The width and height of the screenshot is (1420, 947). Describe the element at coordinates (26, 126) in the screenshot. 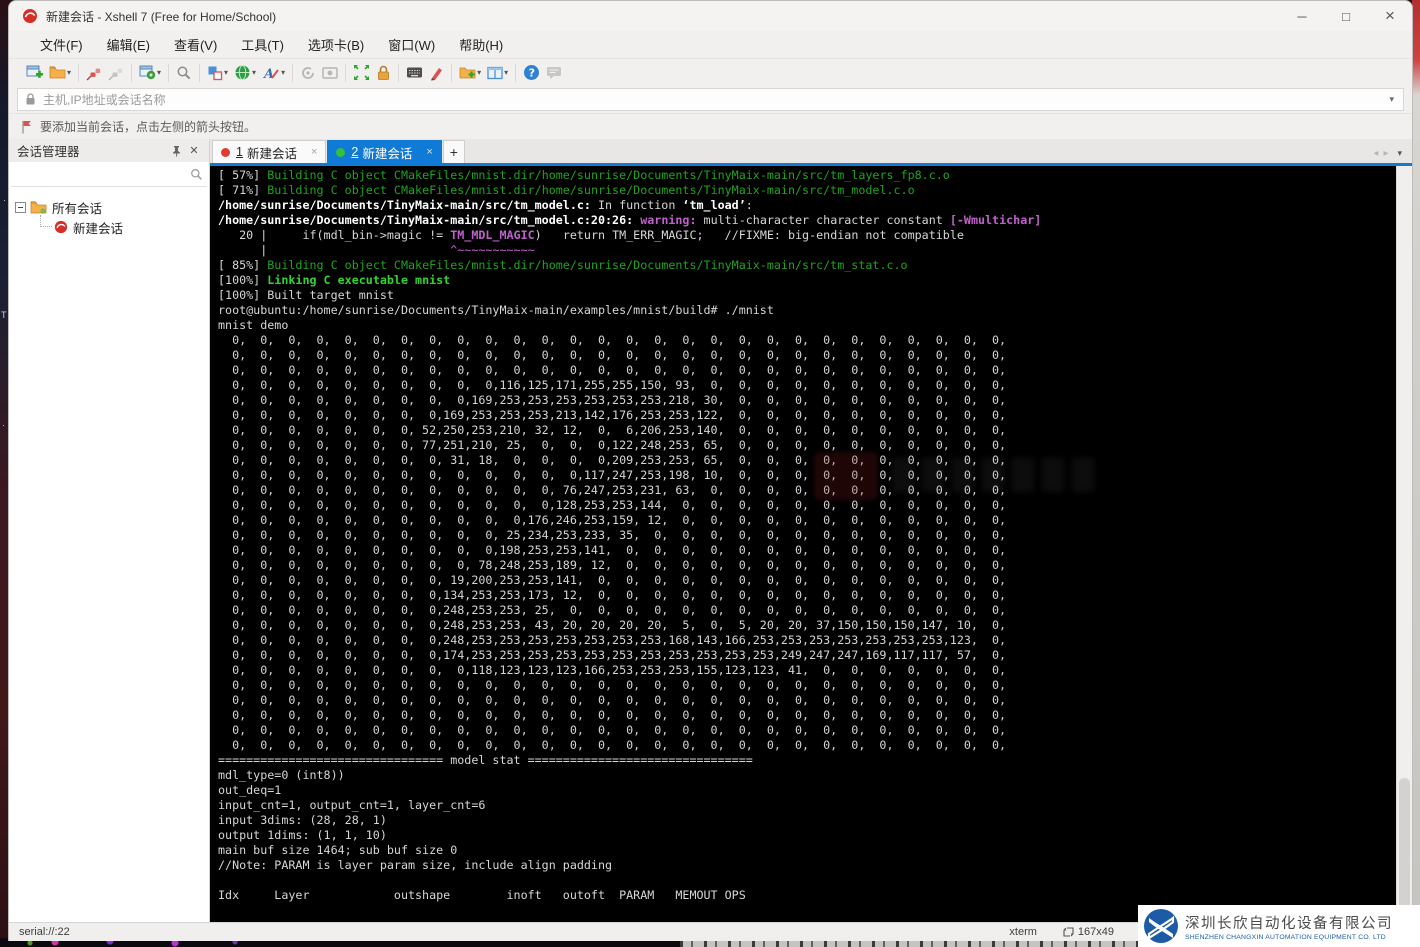

I see `flag-icon` at that location.